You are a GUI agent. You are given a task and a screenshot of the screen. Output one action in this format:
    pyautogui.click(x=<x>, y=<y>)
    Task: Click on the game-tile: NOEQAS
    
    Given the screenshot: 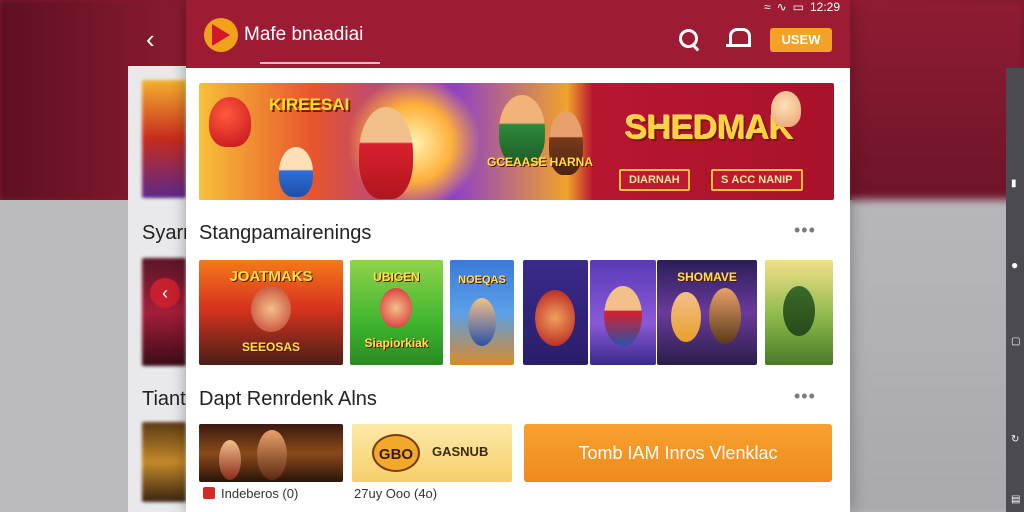 What is the action you would take?
    pyautogui.click(x=482, y=312)
    